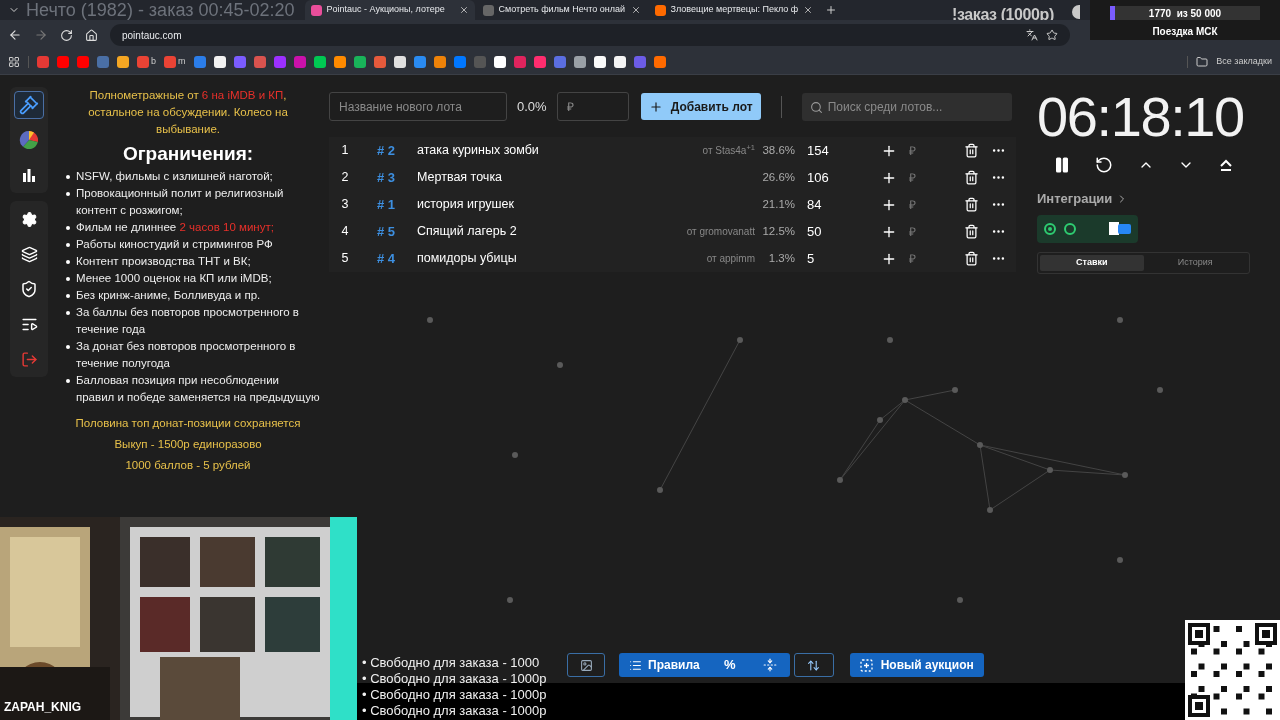 This screenshot has width=1280, height=720. What do you see at coordinates (418, 106) in the screenshot?
I see `lot-name-field: Название нового лота` at bounding box center [418, 106].